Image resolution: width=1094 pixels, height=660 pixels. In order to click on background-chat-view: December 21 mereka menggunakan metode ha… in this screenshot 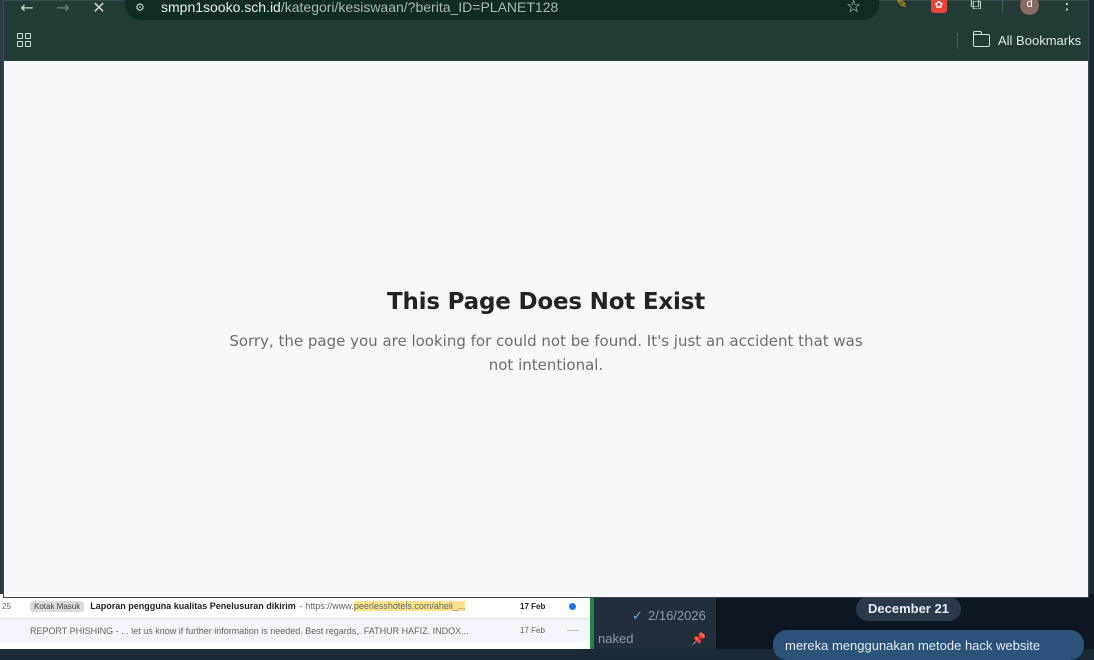, I will do `click(905, 627)`.